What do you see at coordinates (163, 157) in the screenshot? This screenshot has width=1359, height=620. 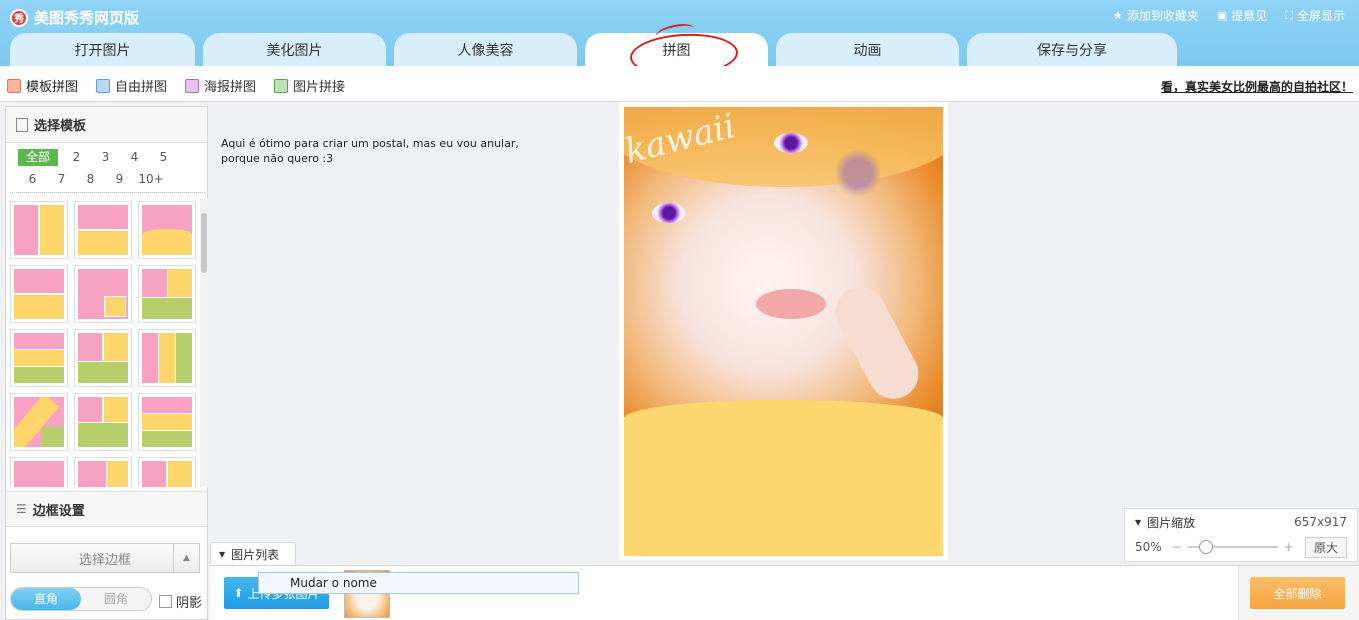 I see `filter-5: 5` at bounding box center [163, 157].